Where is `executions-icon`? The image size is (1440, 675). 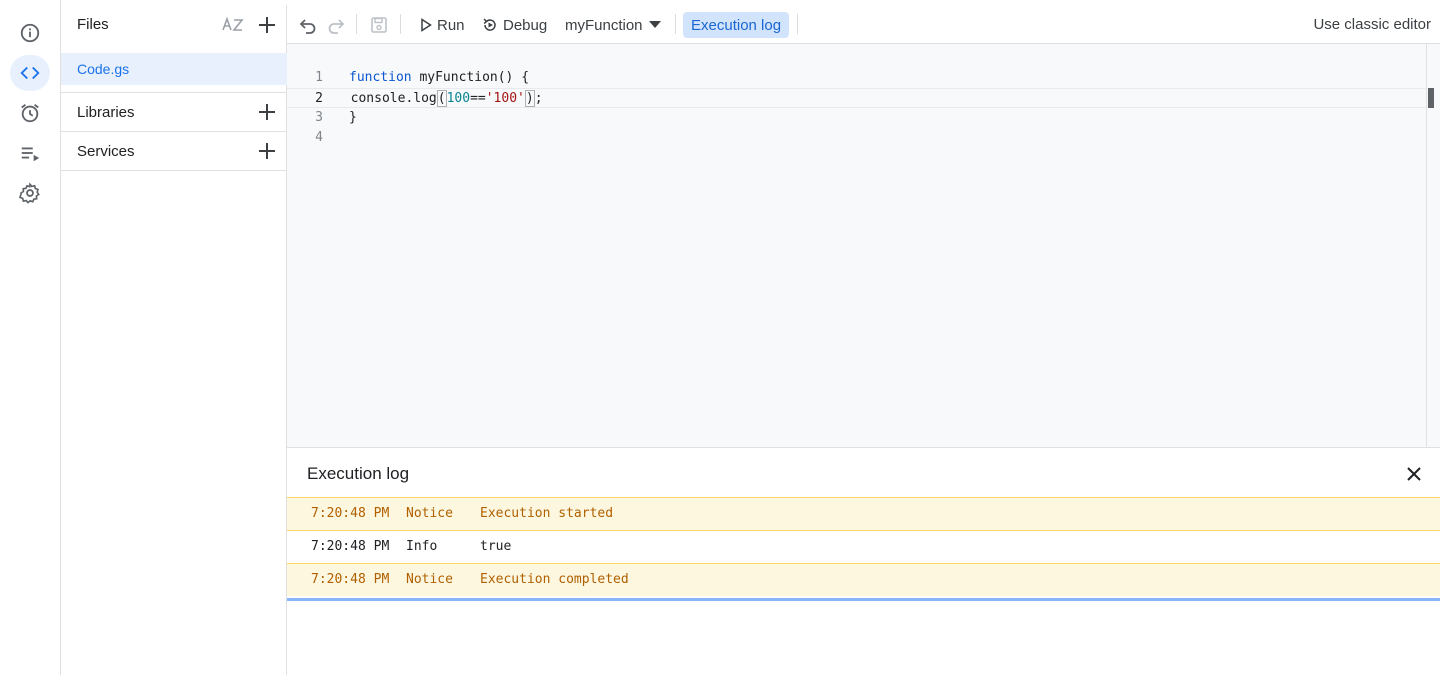
executions-icon is located at coordinates (30, 154).